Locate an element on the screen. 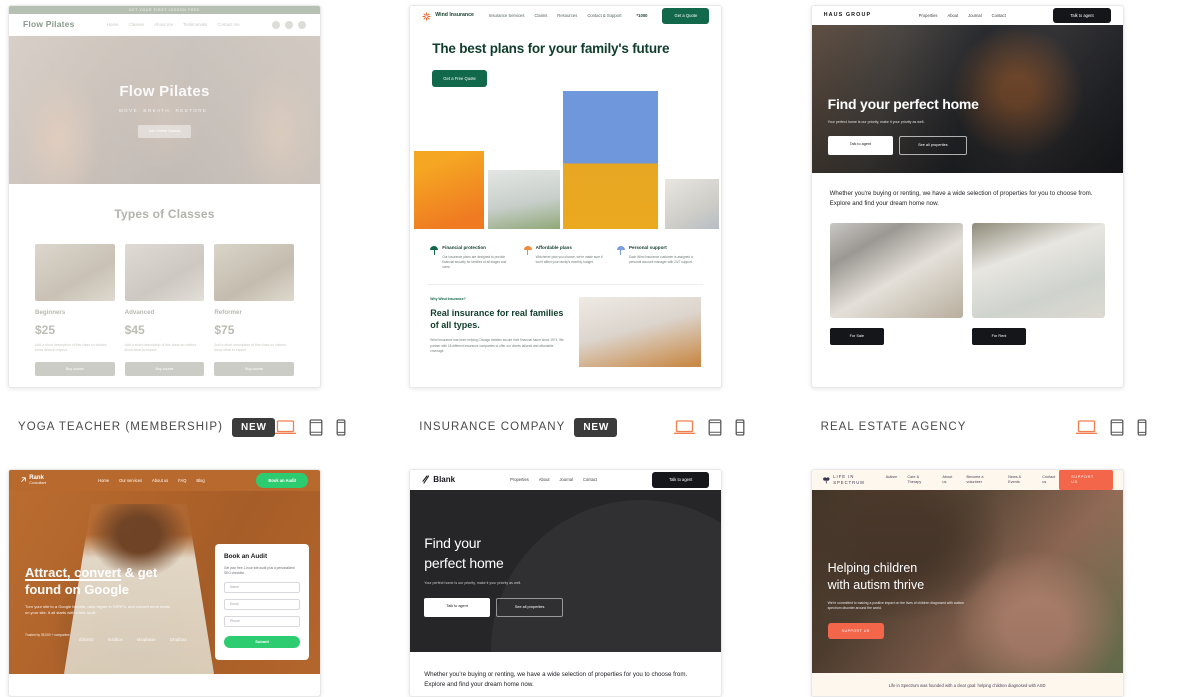  support-us-hero-button: SUPPORT US is located at coordinates (855, 631).